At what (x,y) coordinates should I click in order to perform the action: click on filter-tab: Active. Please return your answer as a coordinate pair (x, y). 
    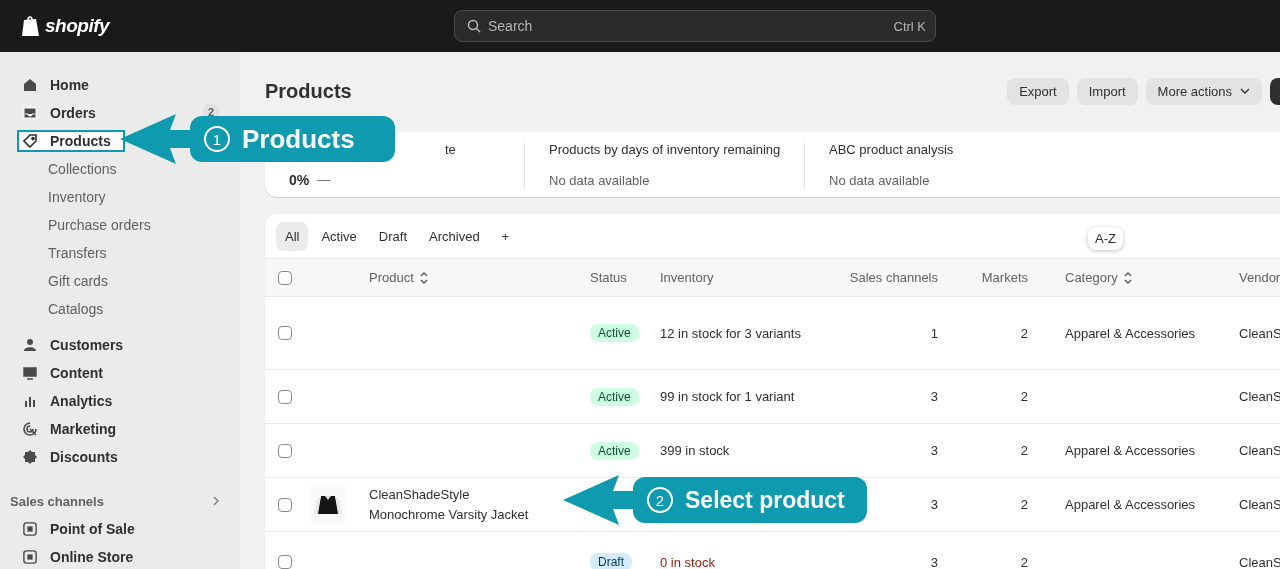
    Looking at the image, I should click on (339, 236).